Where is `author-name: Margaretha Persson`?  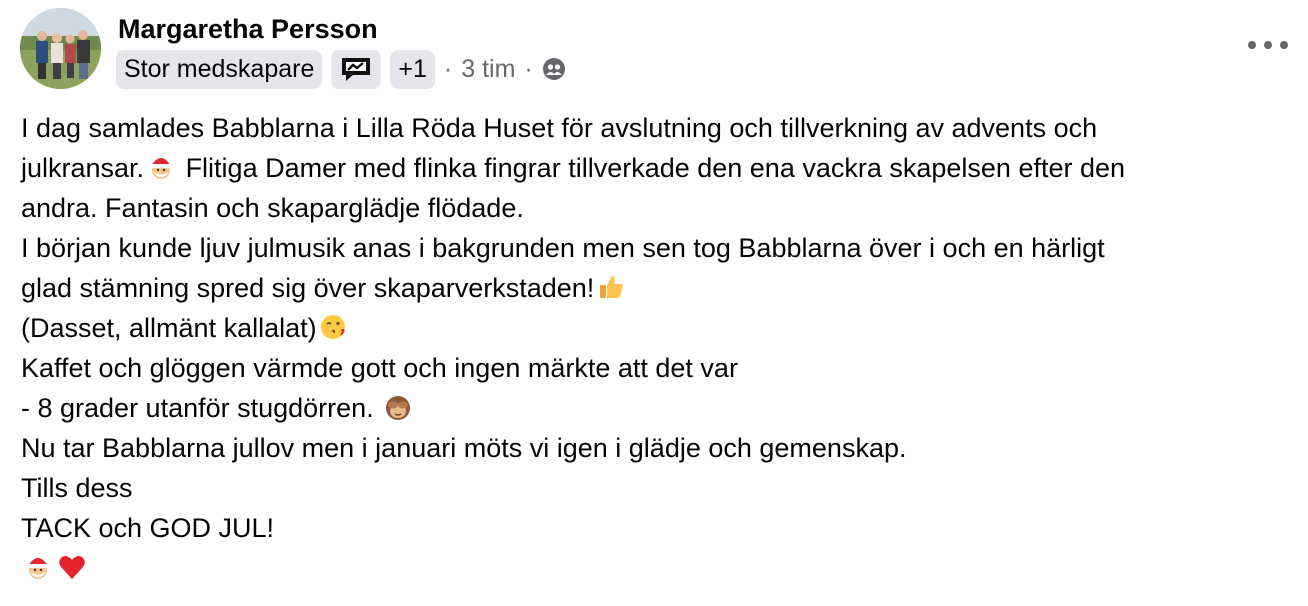
author-name: Margaretha Persson is located at coordinates (248, 29).